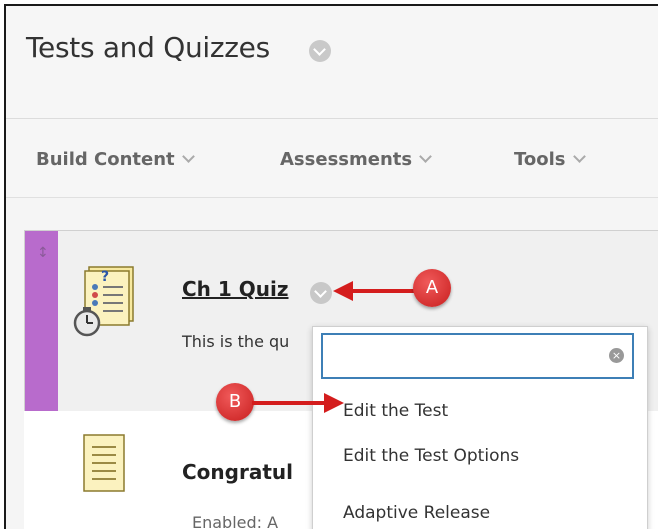 This screenshot has height=529, width=658. What do you see at coordinates (235, 289) in the screenshot?
I see `quiz-title-link: Ch 1 Quiz` at bounding box center [235, 289].